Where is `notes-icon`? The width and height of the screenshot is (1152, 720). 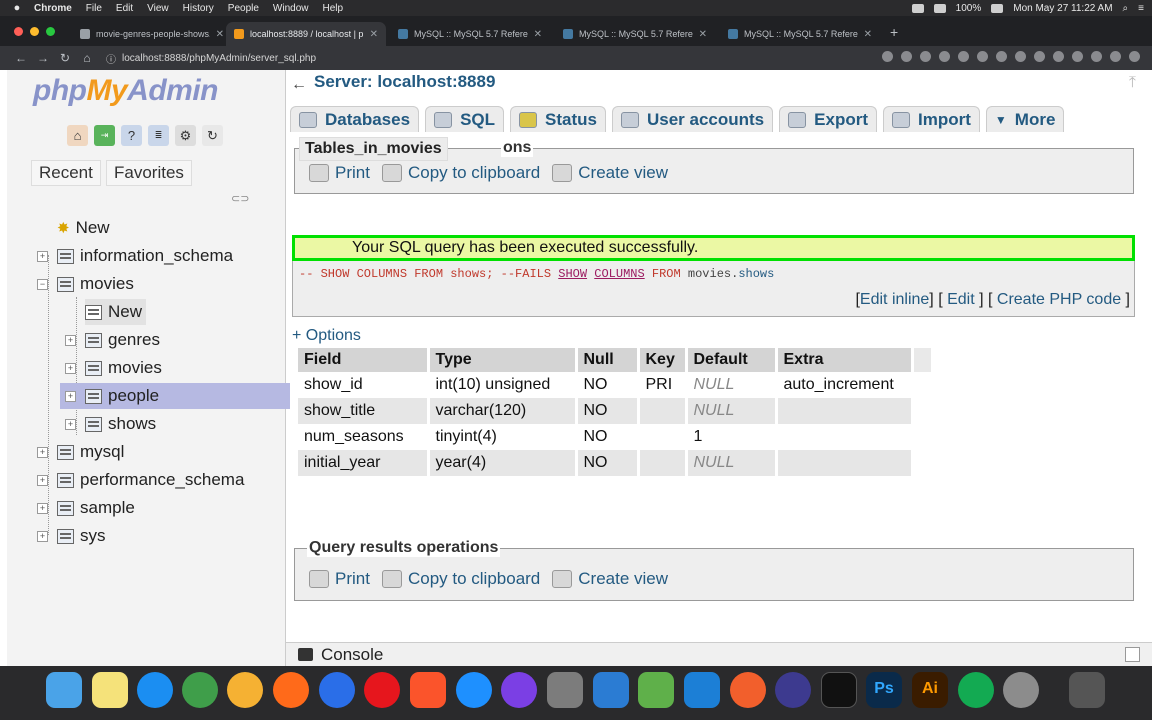 notes-icon is located at coordinates (110, 690).